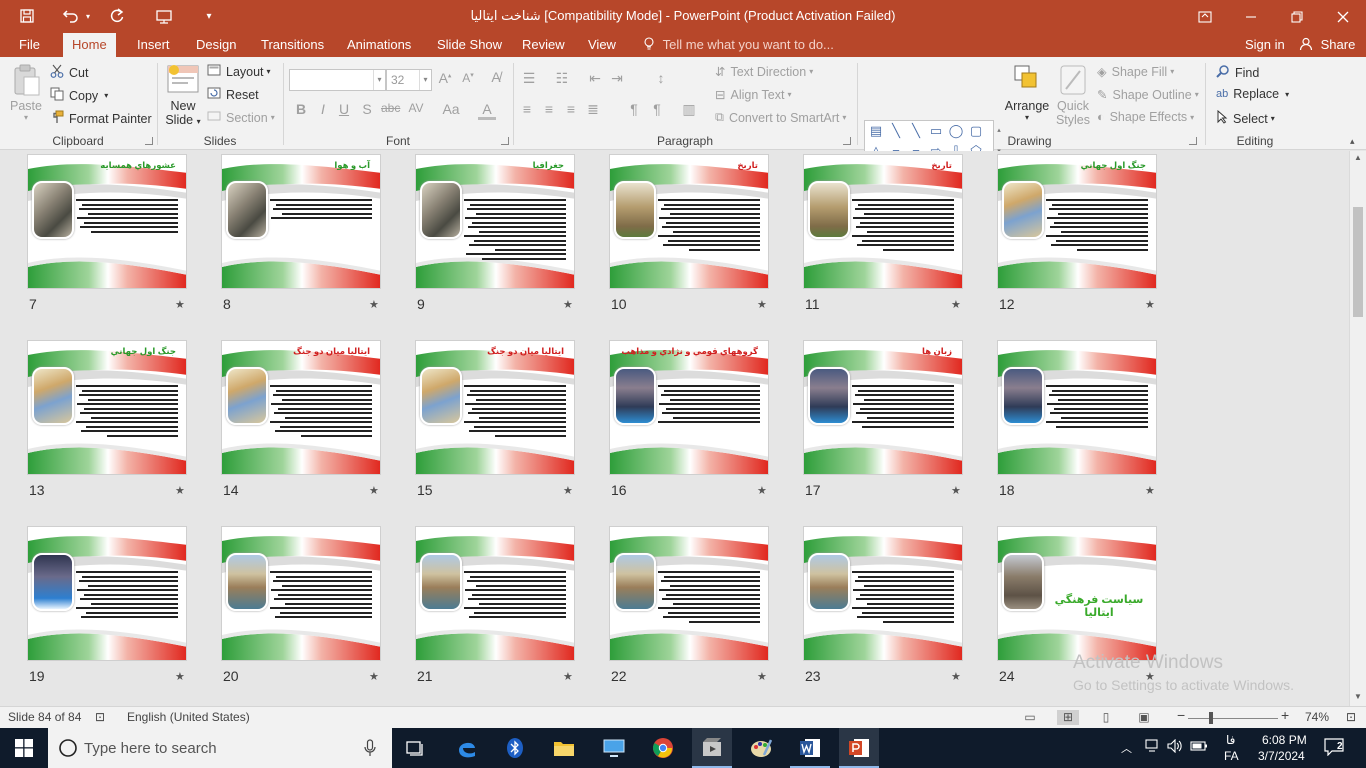  I want to click on edge-browser-icon, so click(467, 748).